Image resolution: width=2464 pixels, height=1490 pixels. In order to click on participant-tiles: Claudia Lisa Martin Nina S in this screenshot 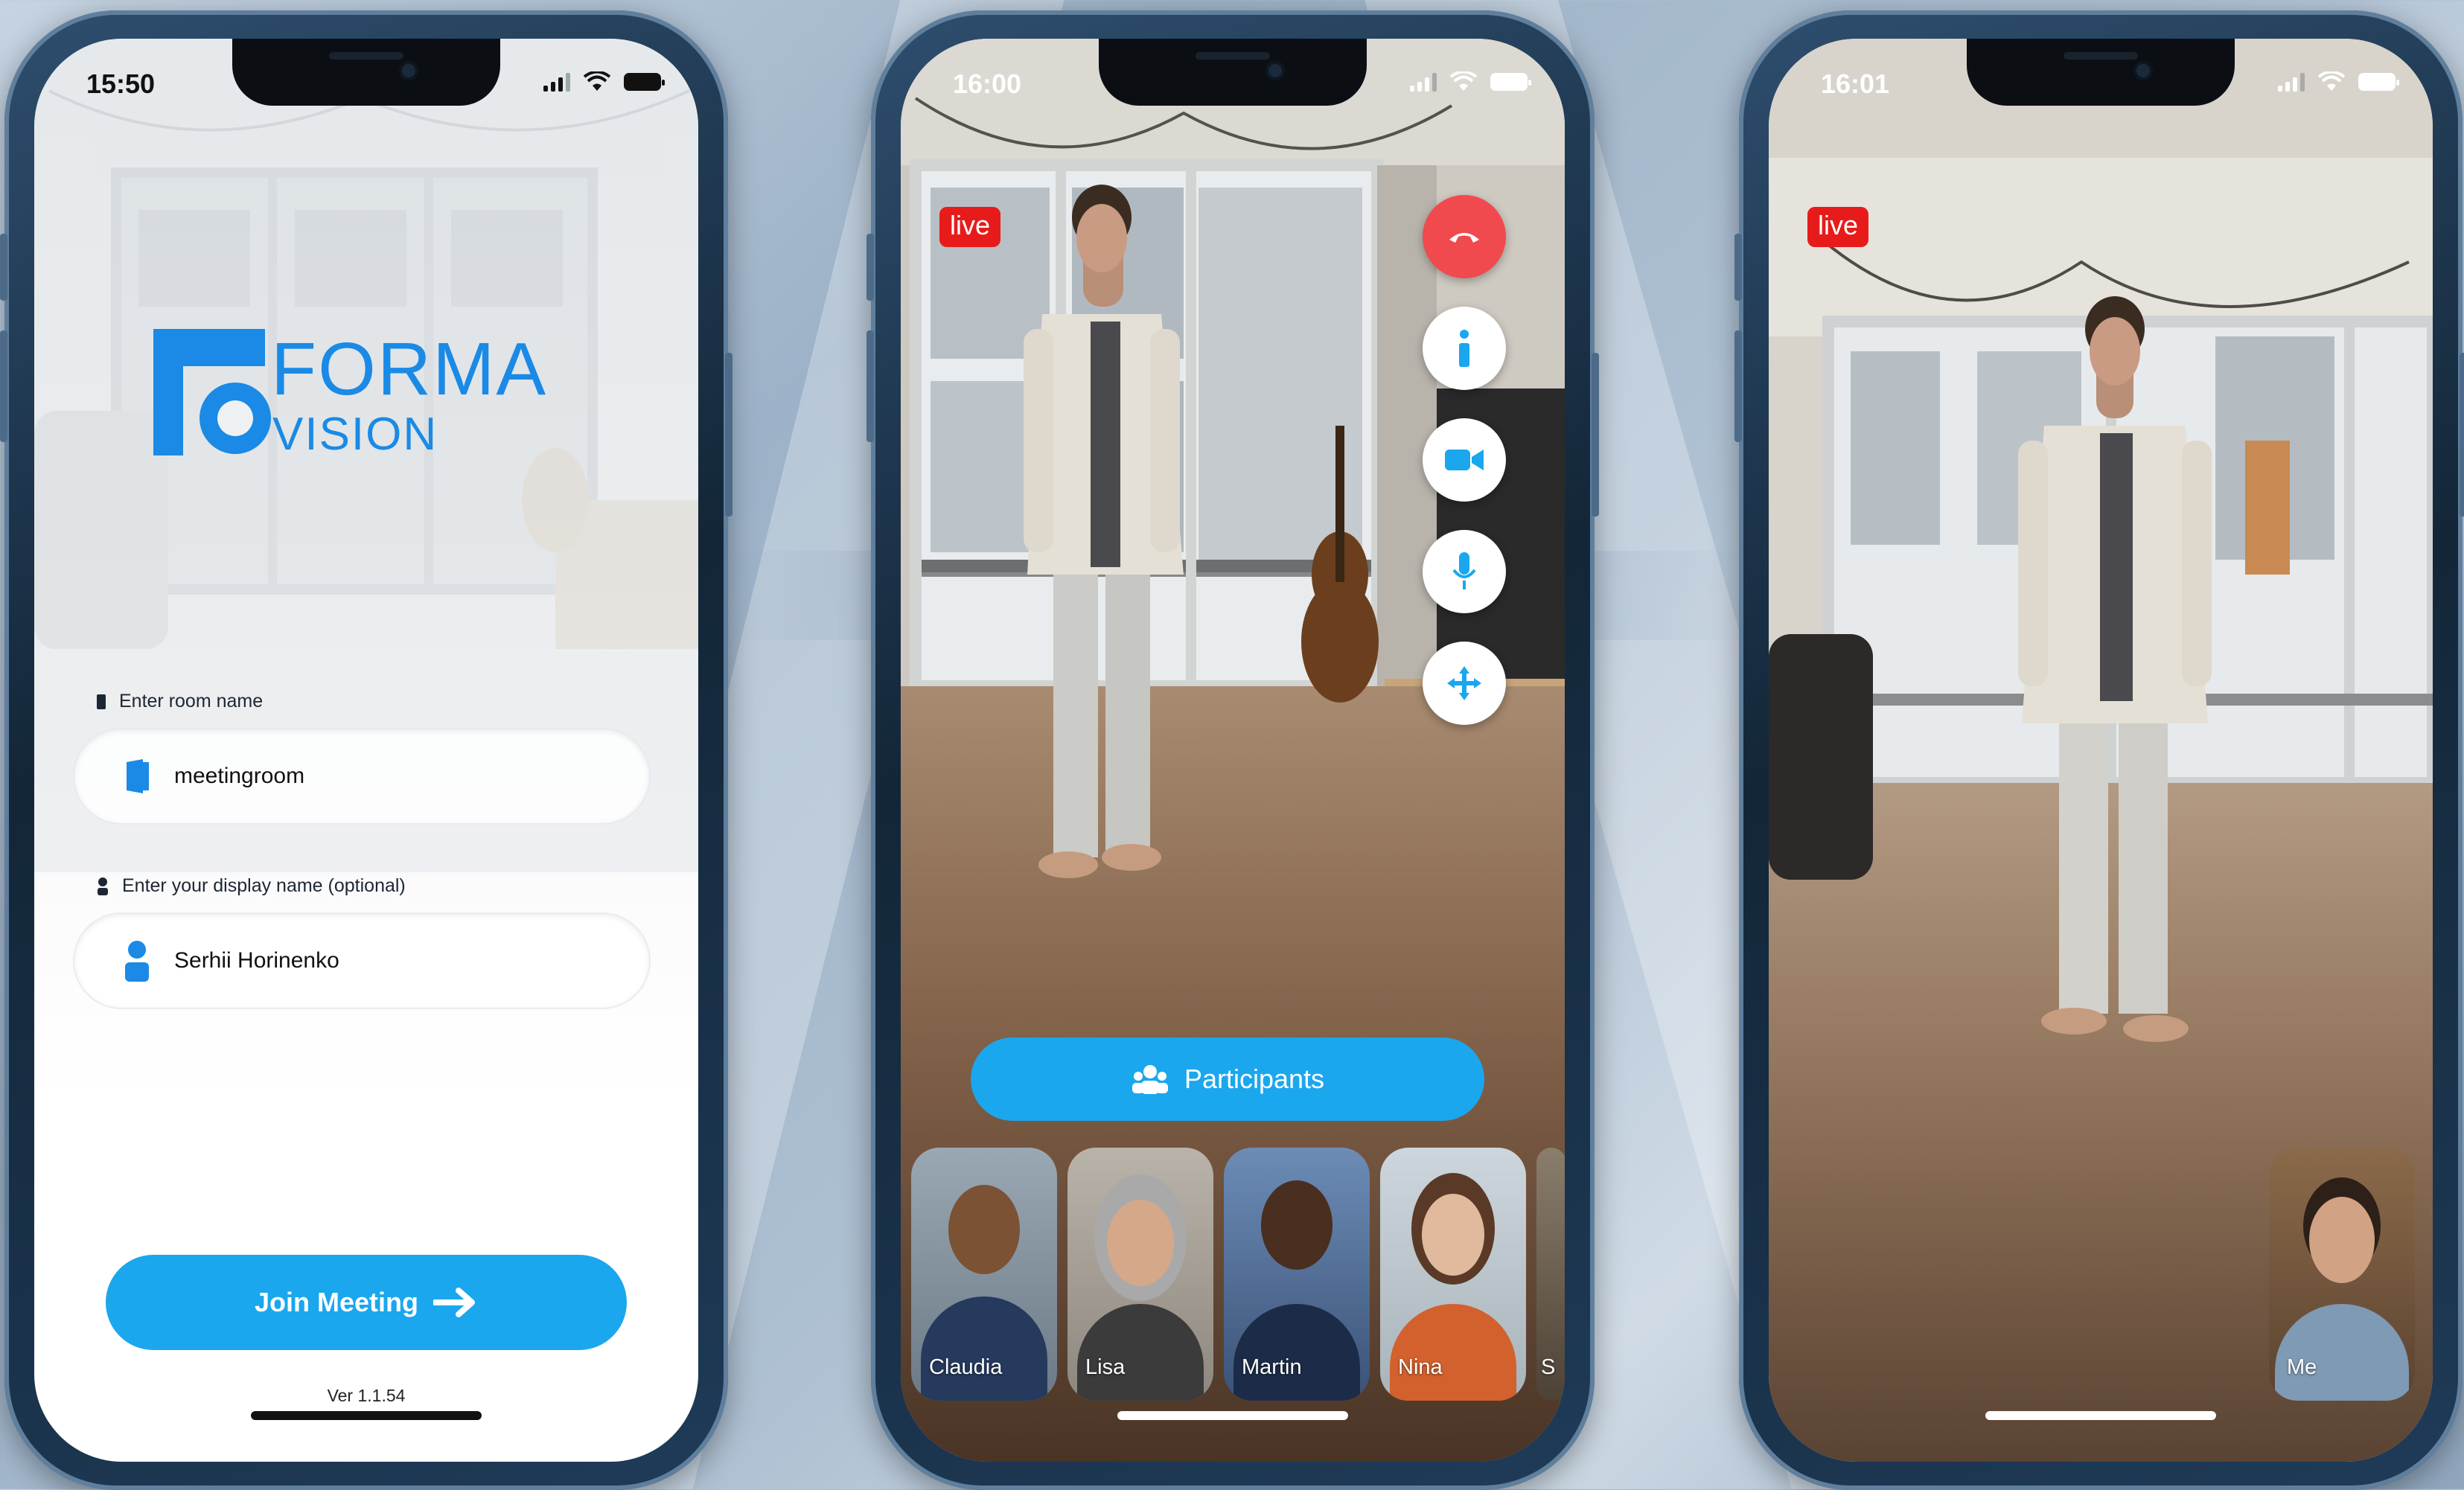, I will do `click(1238, 1274)`.